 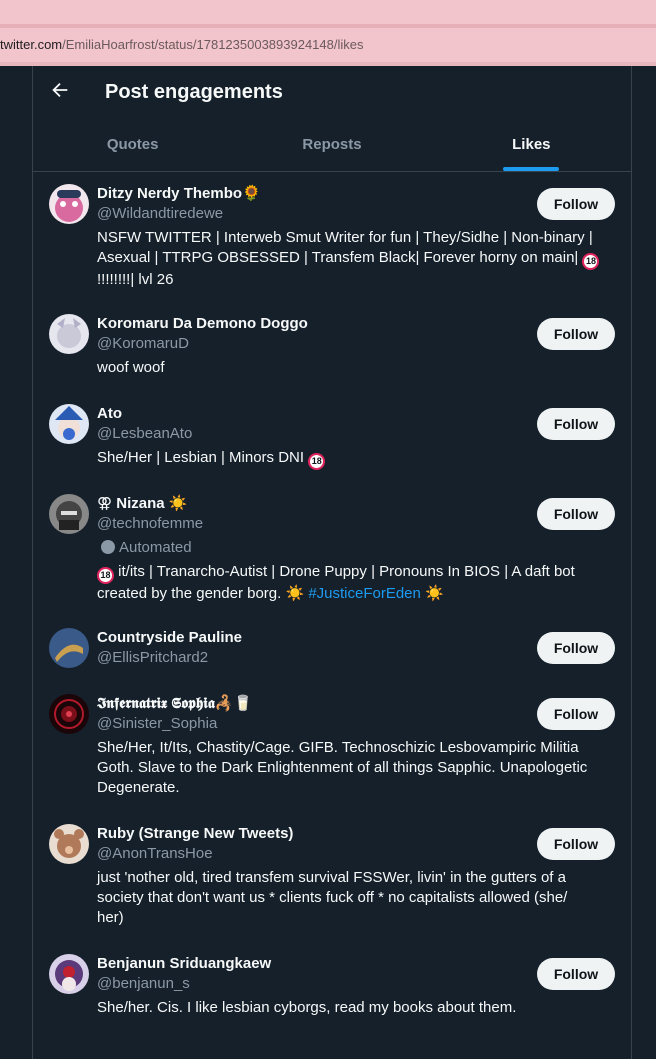 I want to click on url-host: twitter.com, so click(x=31, y=44).